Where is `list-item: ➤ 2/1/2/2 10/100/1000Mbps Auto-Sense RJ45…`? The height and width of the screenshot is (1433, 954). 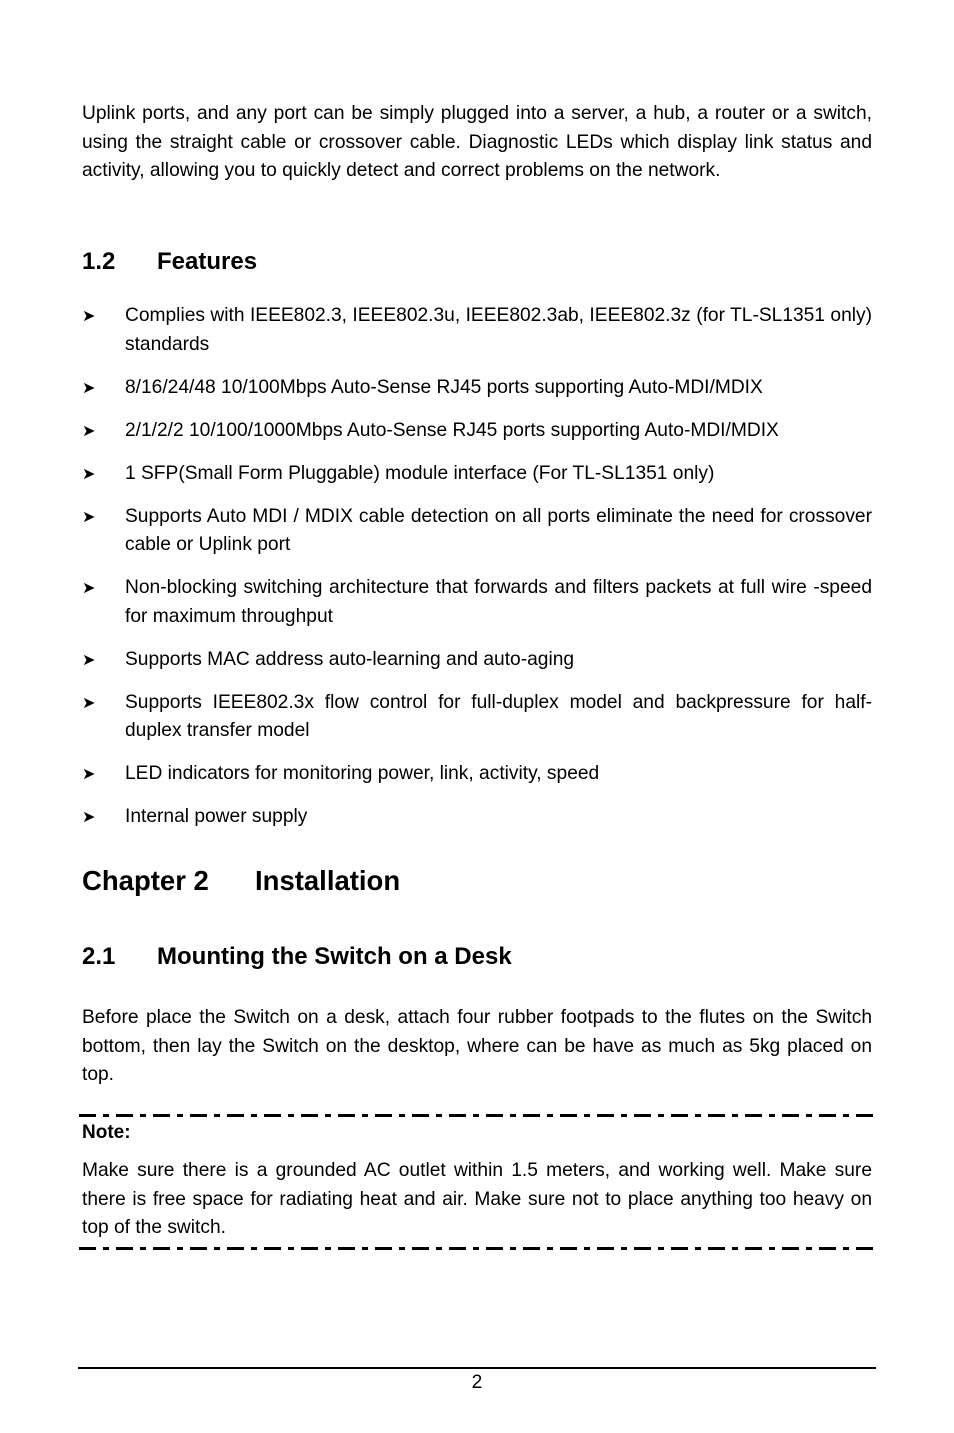 list-item: ➤ 2/1/2/2 10/100/1000Mbps Auto-Sense RJ45… is located at coordinates (477, 431).